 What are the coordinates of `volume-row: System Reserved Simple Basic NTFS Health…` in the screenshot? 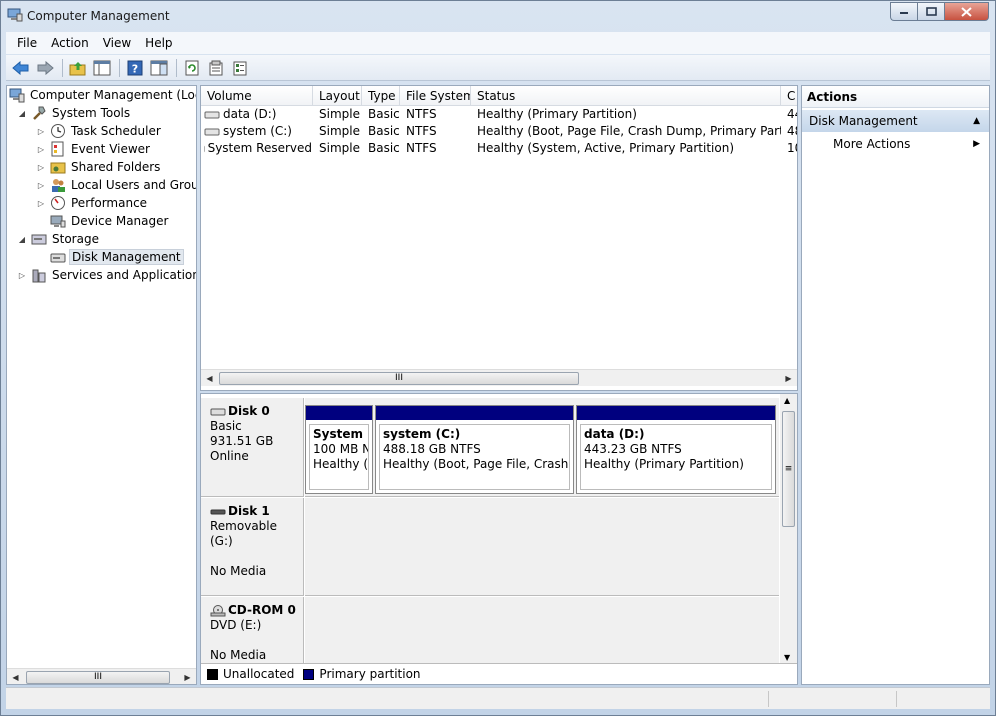 It's located at (499, 148).